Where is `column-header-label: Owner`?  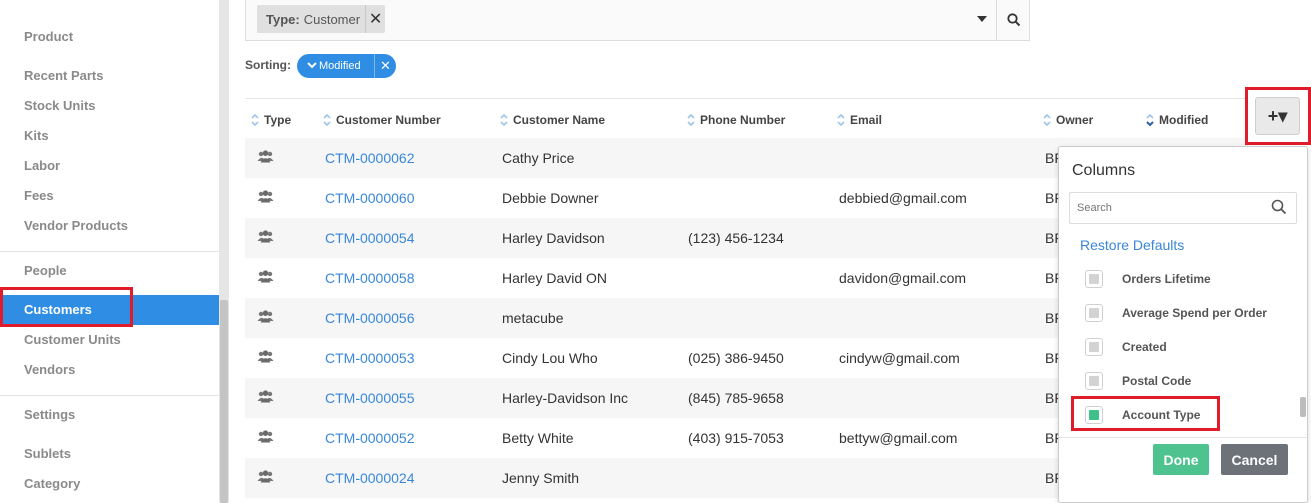 column-header-label: Owner is located at coordinates (1075, 120).